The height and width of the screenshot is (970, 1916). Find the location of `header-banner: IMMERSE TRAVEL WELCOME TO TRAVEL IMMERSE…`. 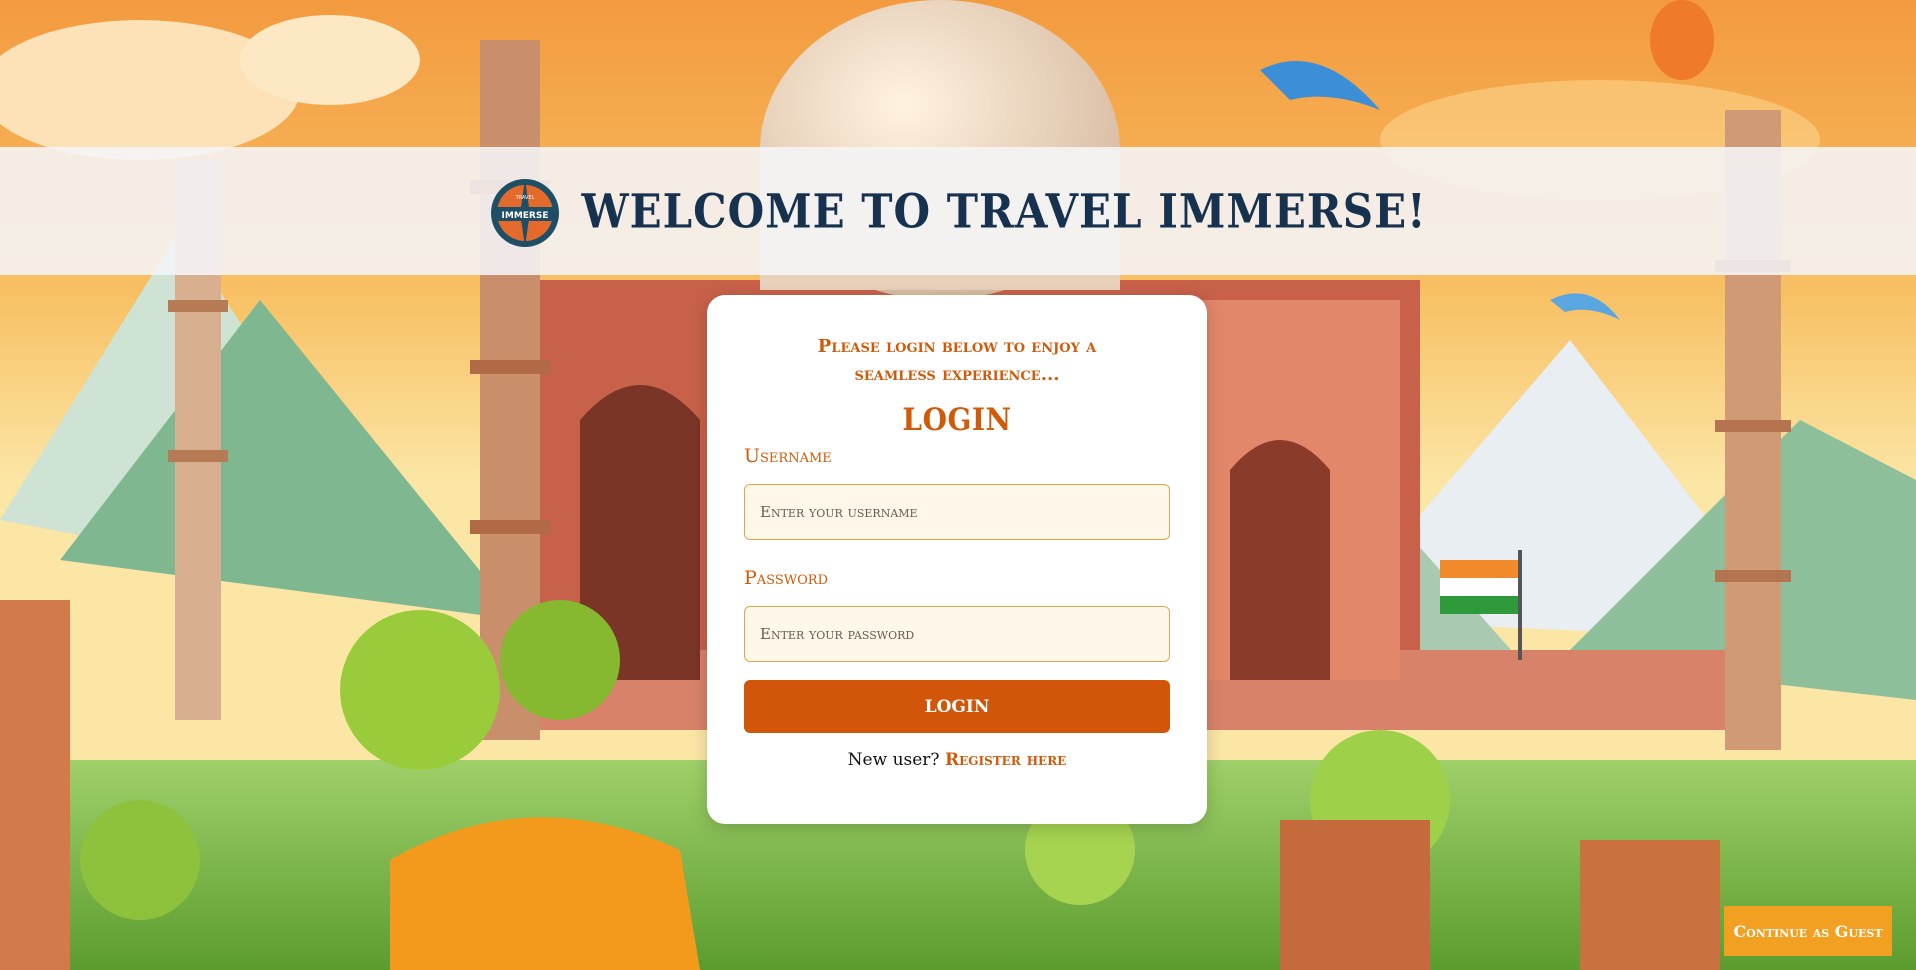

header-banner: IMMERSE TRAVEL WELCOME TO TRAVEL IMMERSE… is located at coordinates (958, 211).